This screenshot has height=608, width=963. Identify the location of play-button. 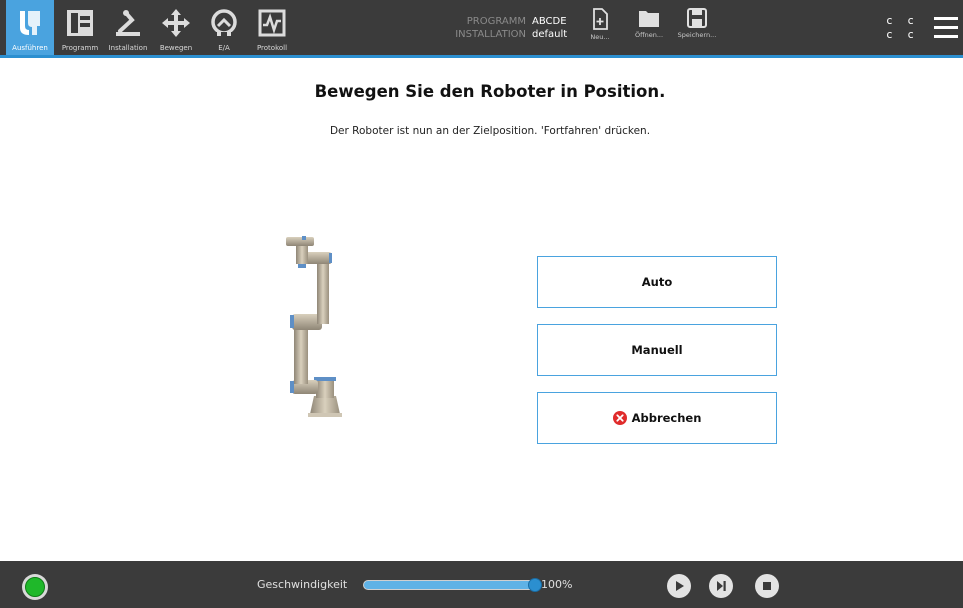
(679, 586).